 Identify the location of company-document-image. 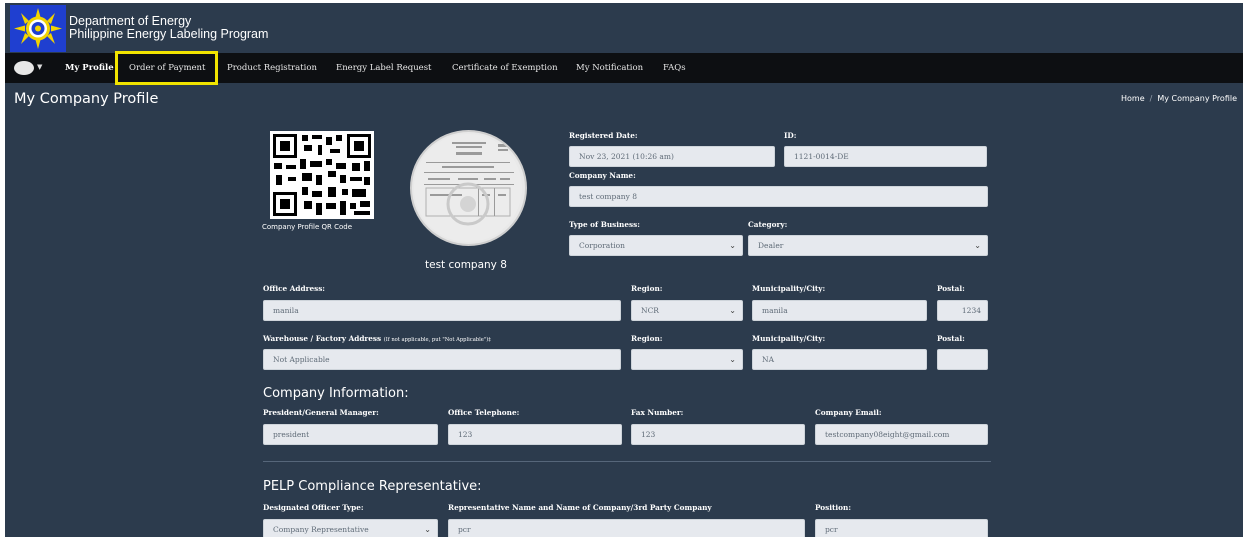
(468, 188).